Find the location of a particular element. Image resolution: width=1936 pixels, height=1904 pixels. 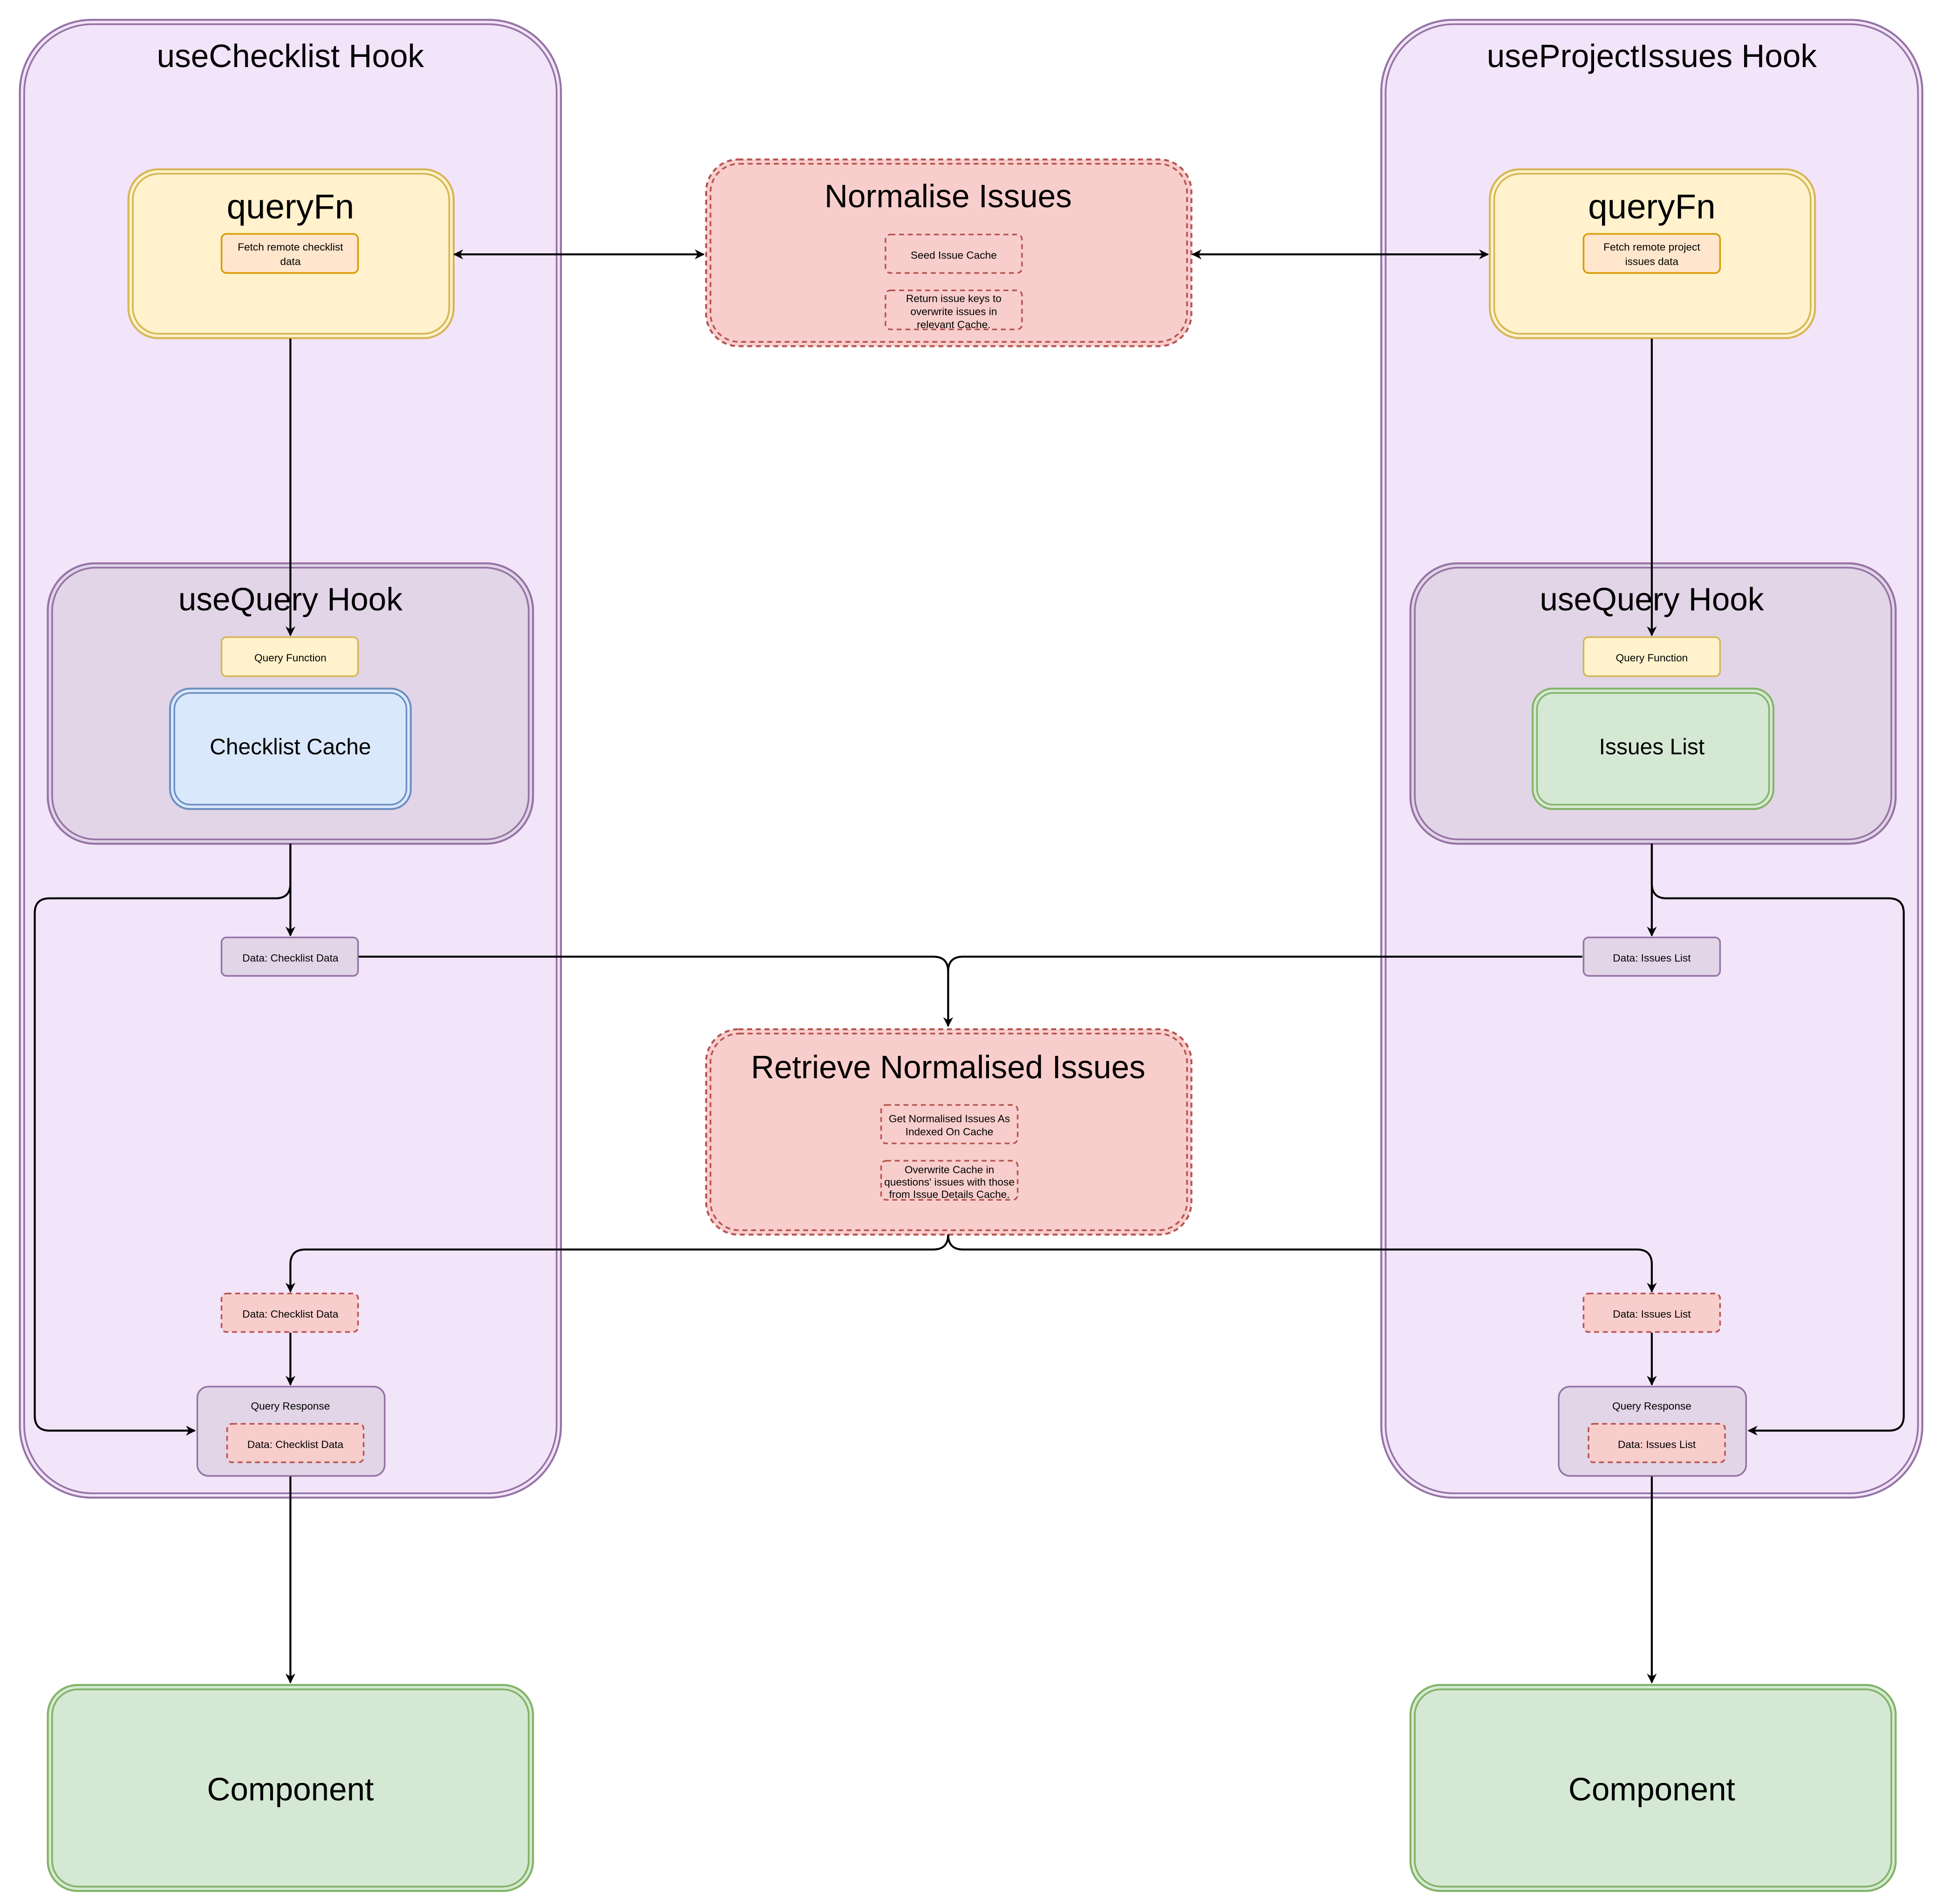

cache-label: Issues List is located at coordinates (1651, 747).